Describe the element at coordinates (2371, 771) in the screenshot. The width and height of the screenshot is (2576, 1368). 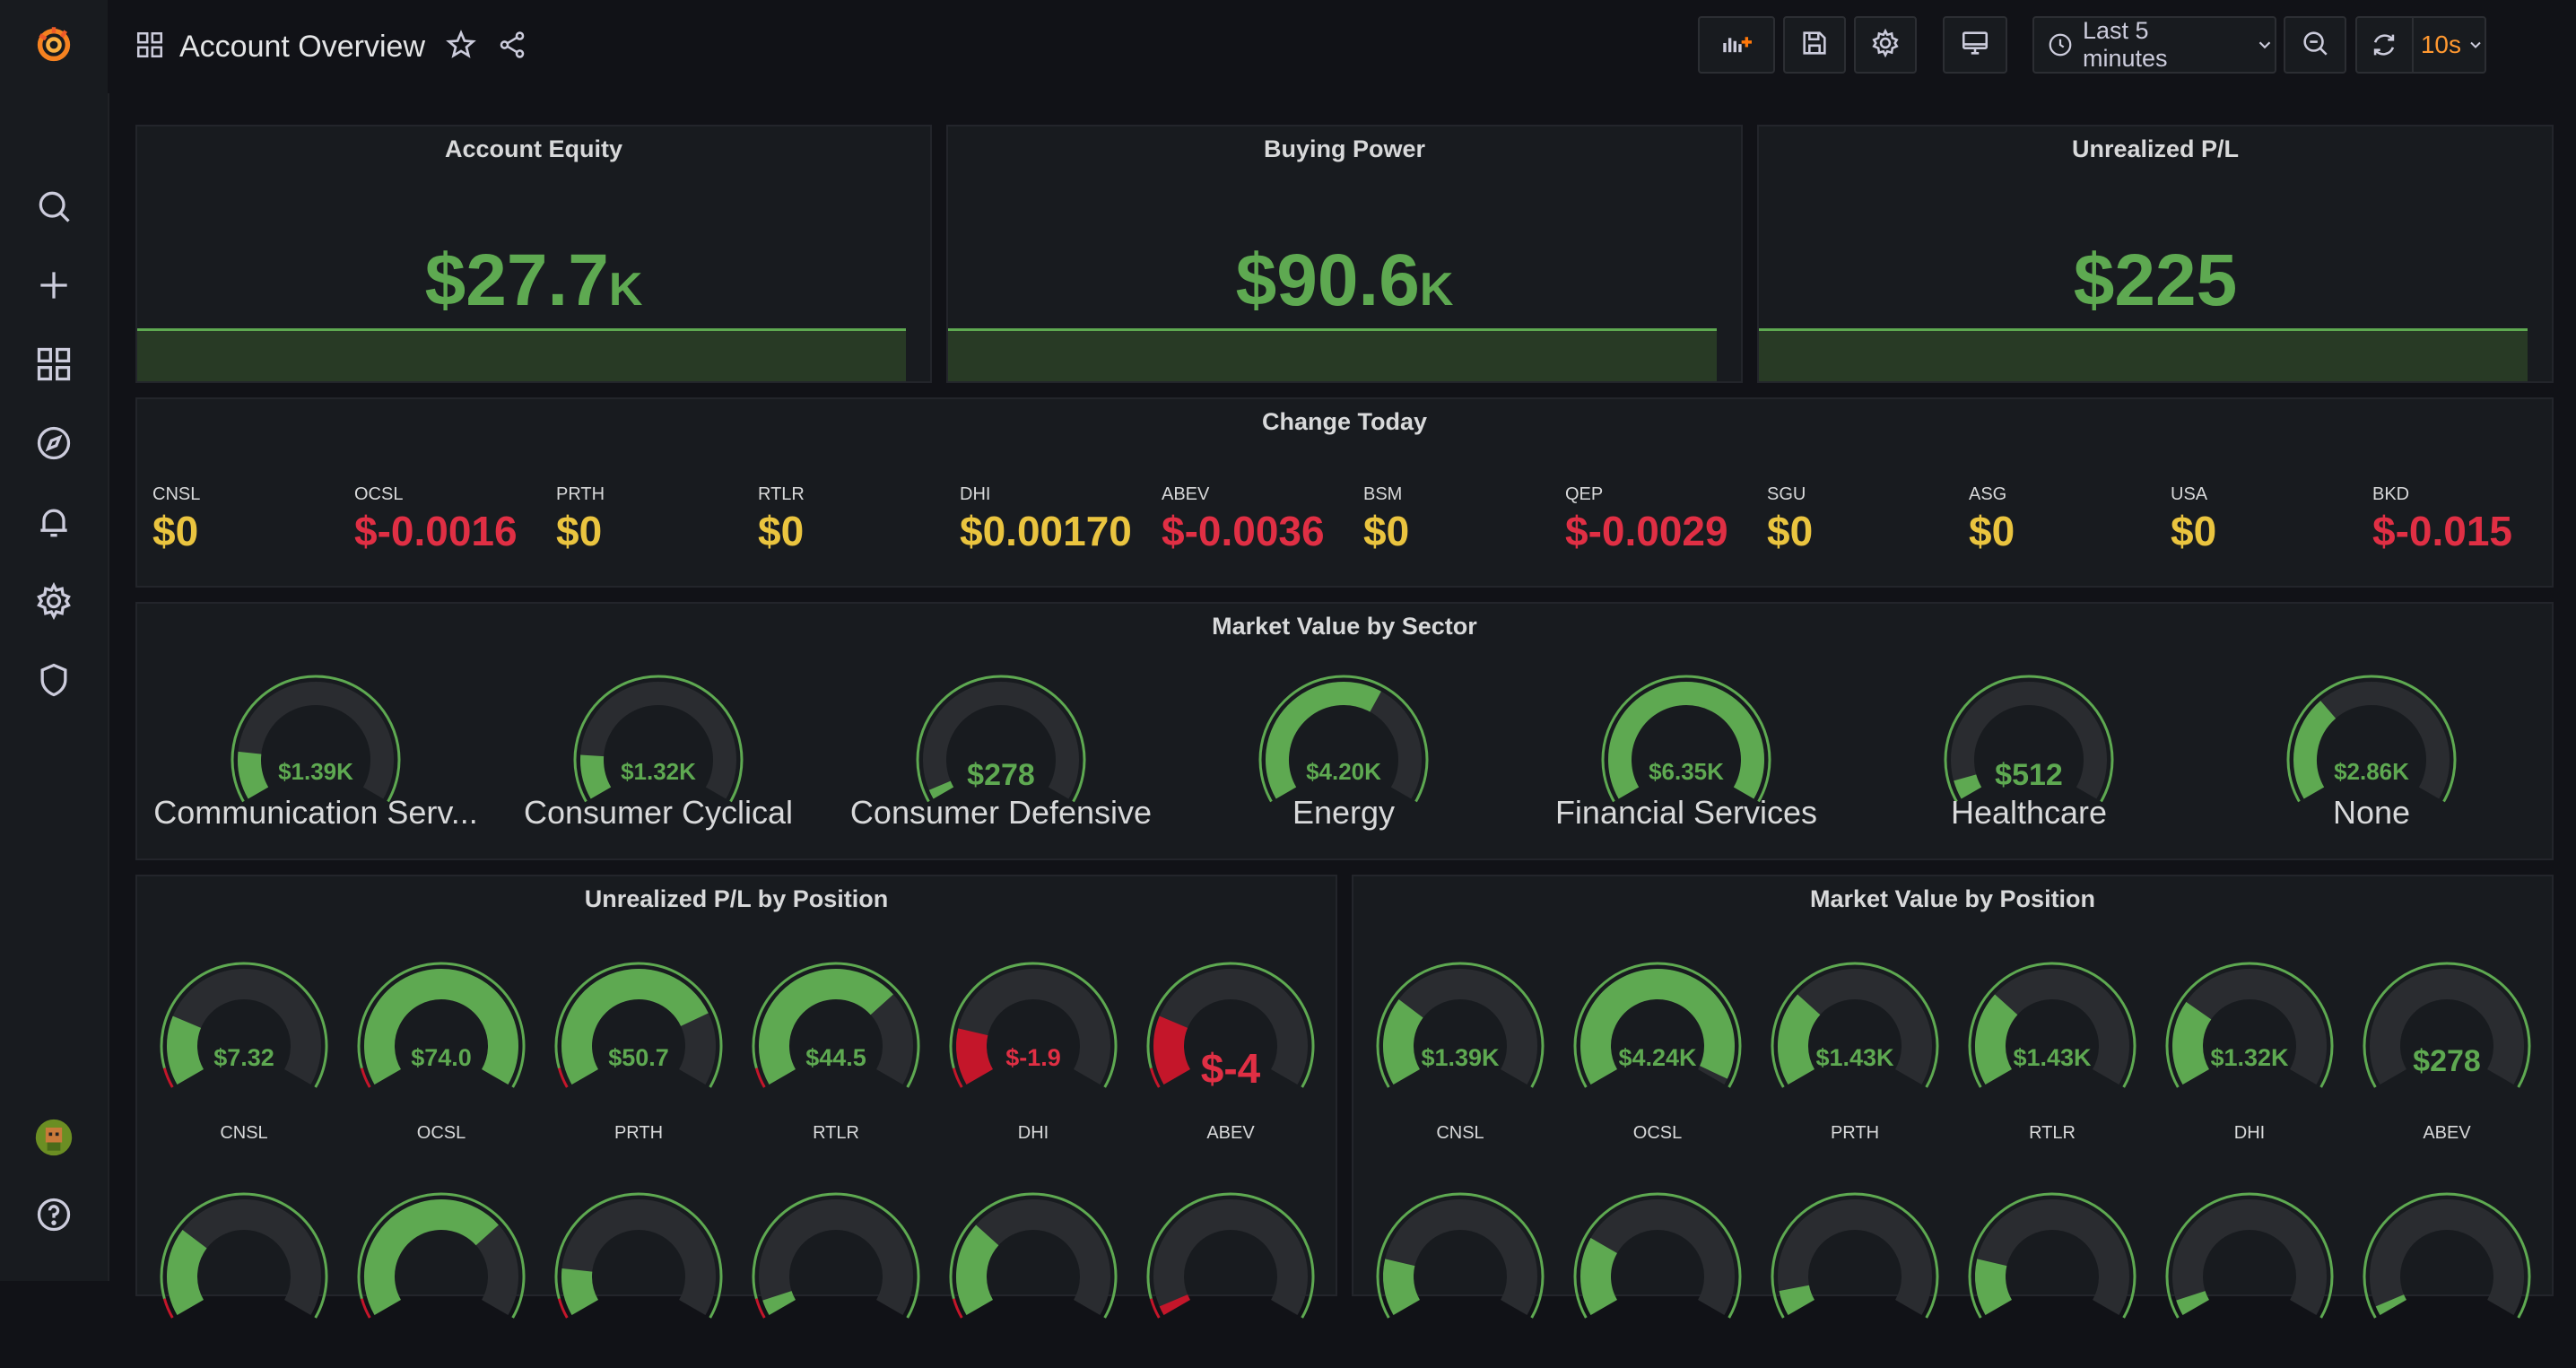
I see `gauge-value: $2.86K` at that location.